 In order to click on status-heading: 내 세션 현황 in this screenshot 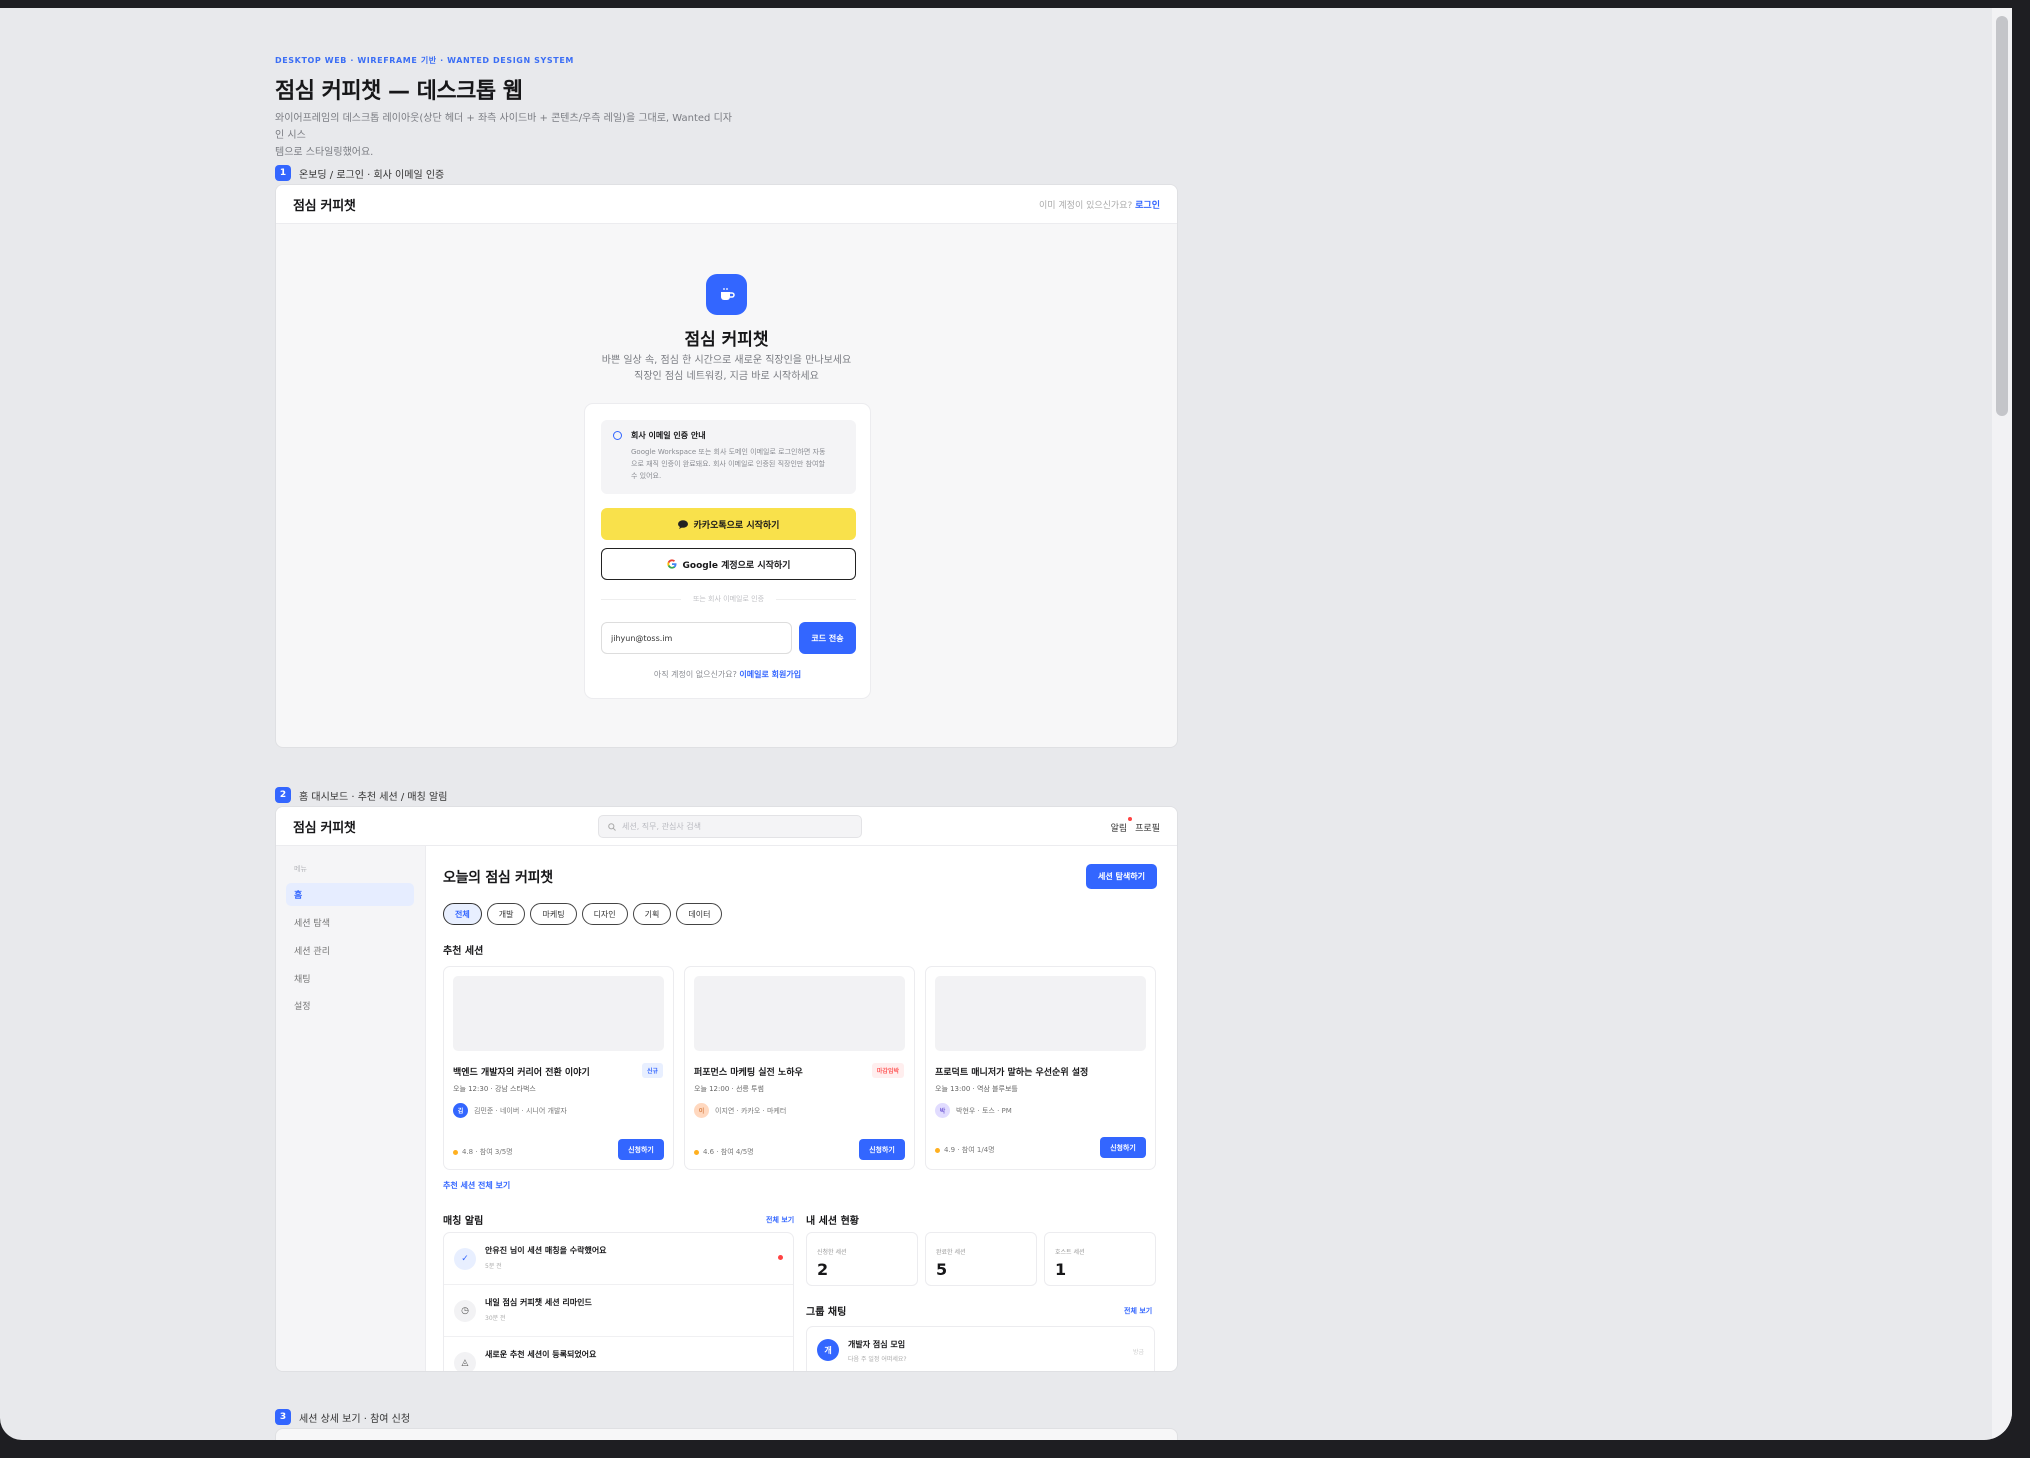, I will do `click(832, 1221)`.